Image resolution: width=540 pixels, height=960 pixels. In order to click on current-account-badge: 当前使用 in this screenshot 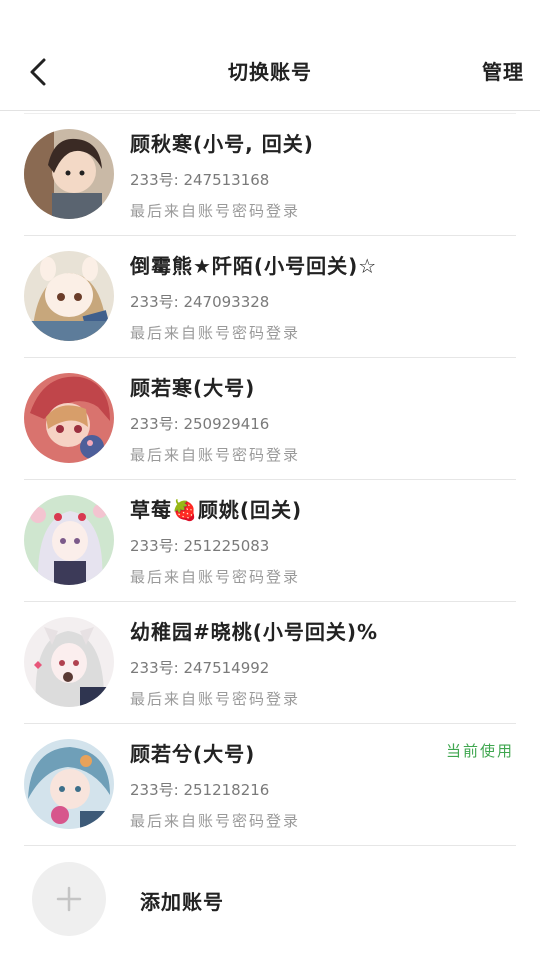, I will do `click(479, 751)`.